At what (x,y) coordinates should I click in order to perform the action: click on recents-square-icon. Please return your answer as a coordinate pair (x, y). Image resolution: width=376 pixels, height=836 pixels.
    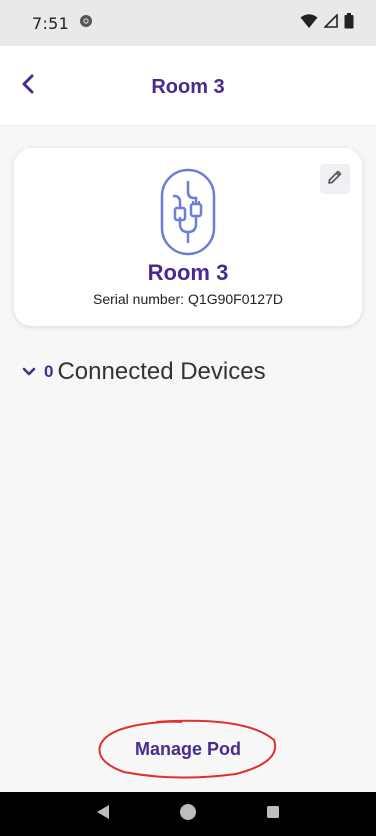
    Looking at the image, I should click on (273, 814).